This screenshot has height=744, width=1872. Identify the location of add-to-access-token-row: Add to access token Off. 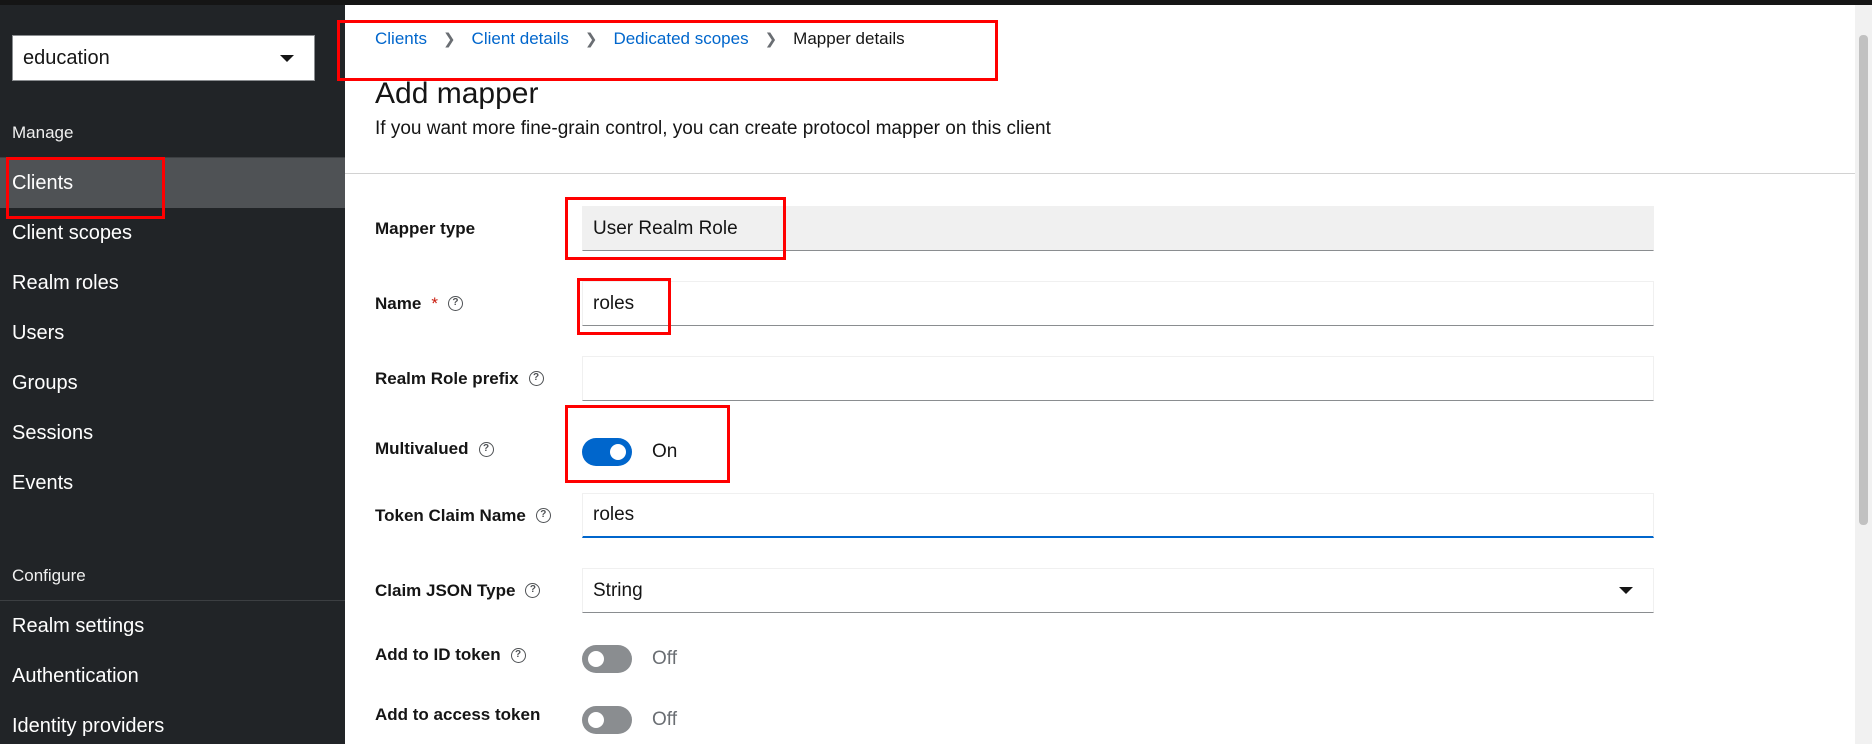
(1075, 719).